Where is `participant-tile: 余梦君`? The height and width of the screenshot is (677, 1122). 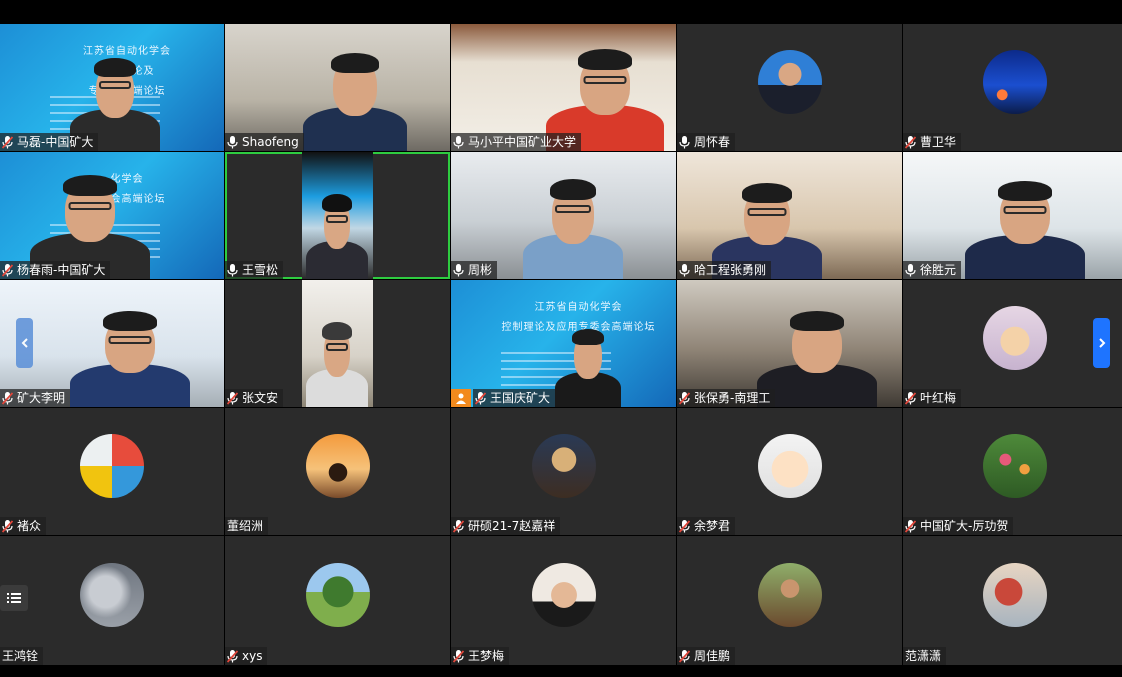 participant-tile: 余梦君 is located at coordinates (789, 471).